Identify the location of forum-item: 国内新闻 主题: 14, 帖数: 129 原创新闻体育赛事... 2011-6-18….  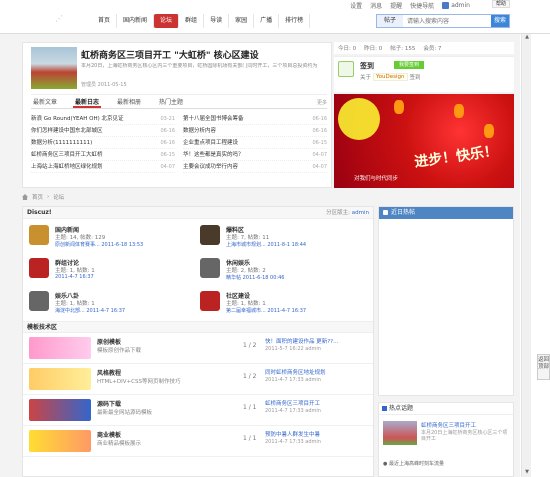
(112, 239).